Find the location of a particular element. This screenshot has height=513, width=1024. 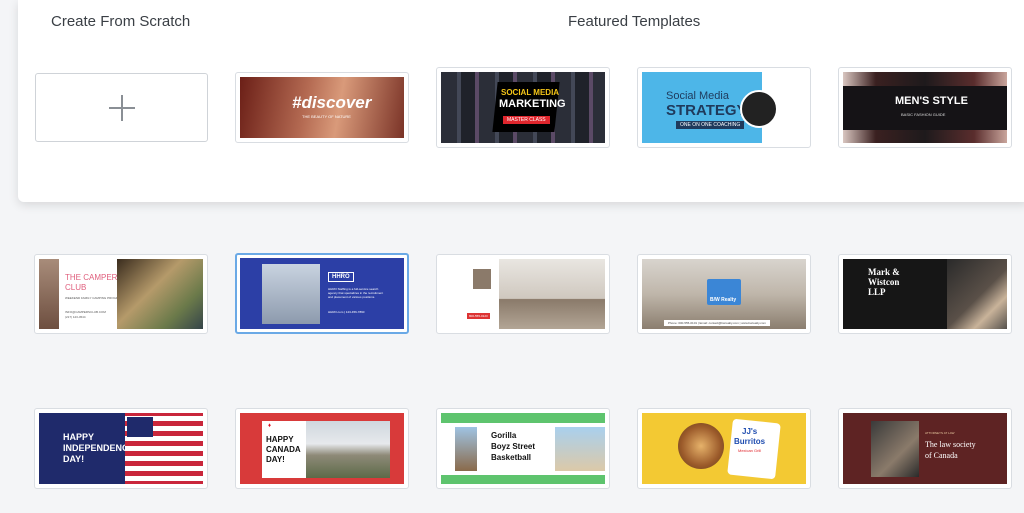

canada-line2: CANADA is located at coordinates (283, 449).